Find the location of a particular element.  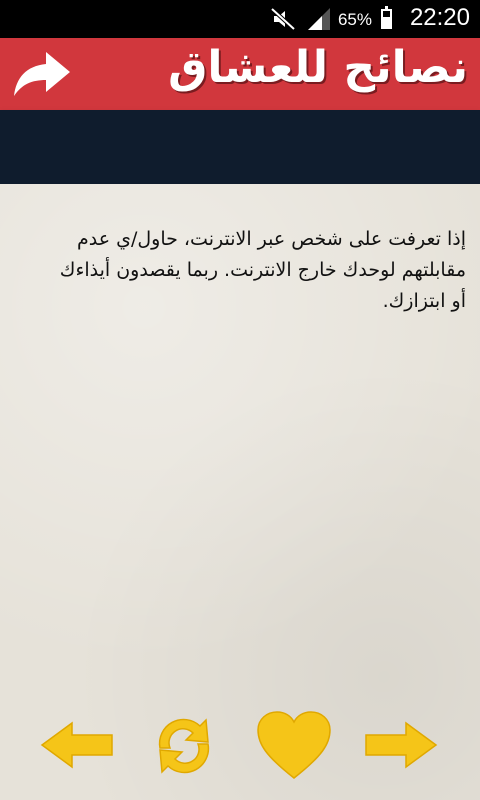

refresh-icon is located at coordinates (184, 746).